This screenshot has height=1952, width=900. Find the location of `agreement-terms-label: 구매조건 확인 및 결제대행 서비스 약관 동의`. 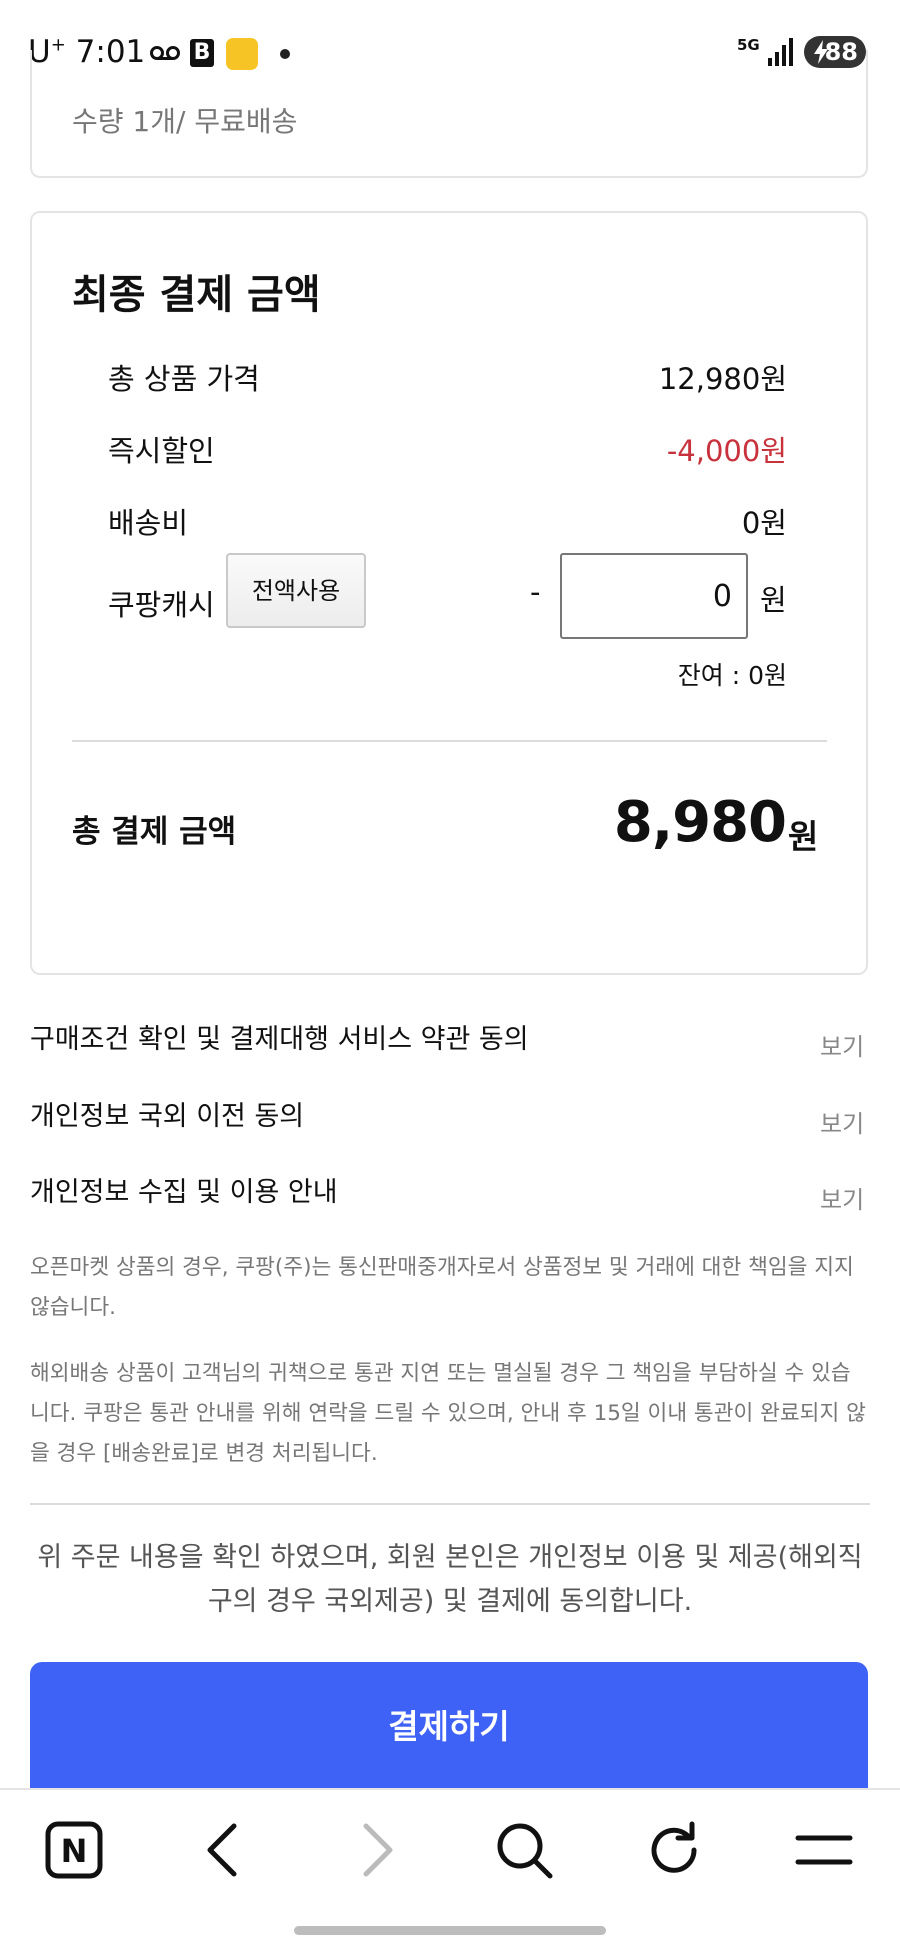

agreement-terms-label: 구매조건 확인 및 결제대행 서비스 약관 동의 is located at coordinates (279, 1039).